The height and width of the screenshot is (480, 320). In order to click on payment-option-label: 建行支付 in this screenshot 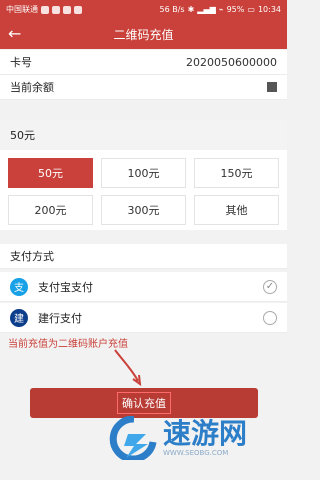, I will do `click(60, 318)`.